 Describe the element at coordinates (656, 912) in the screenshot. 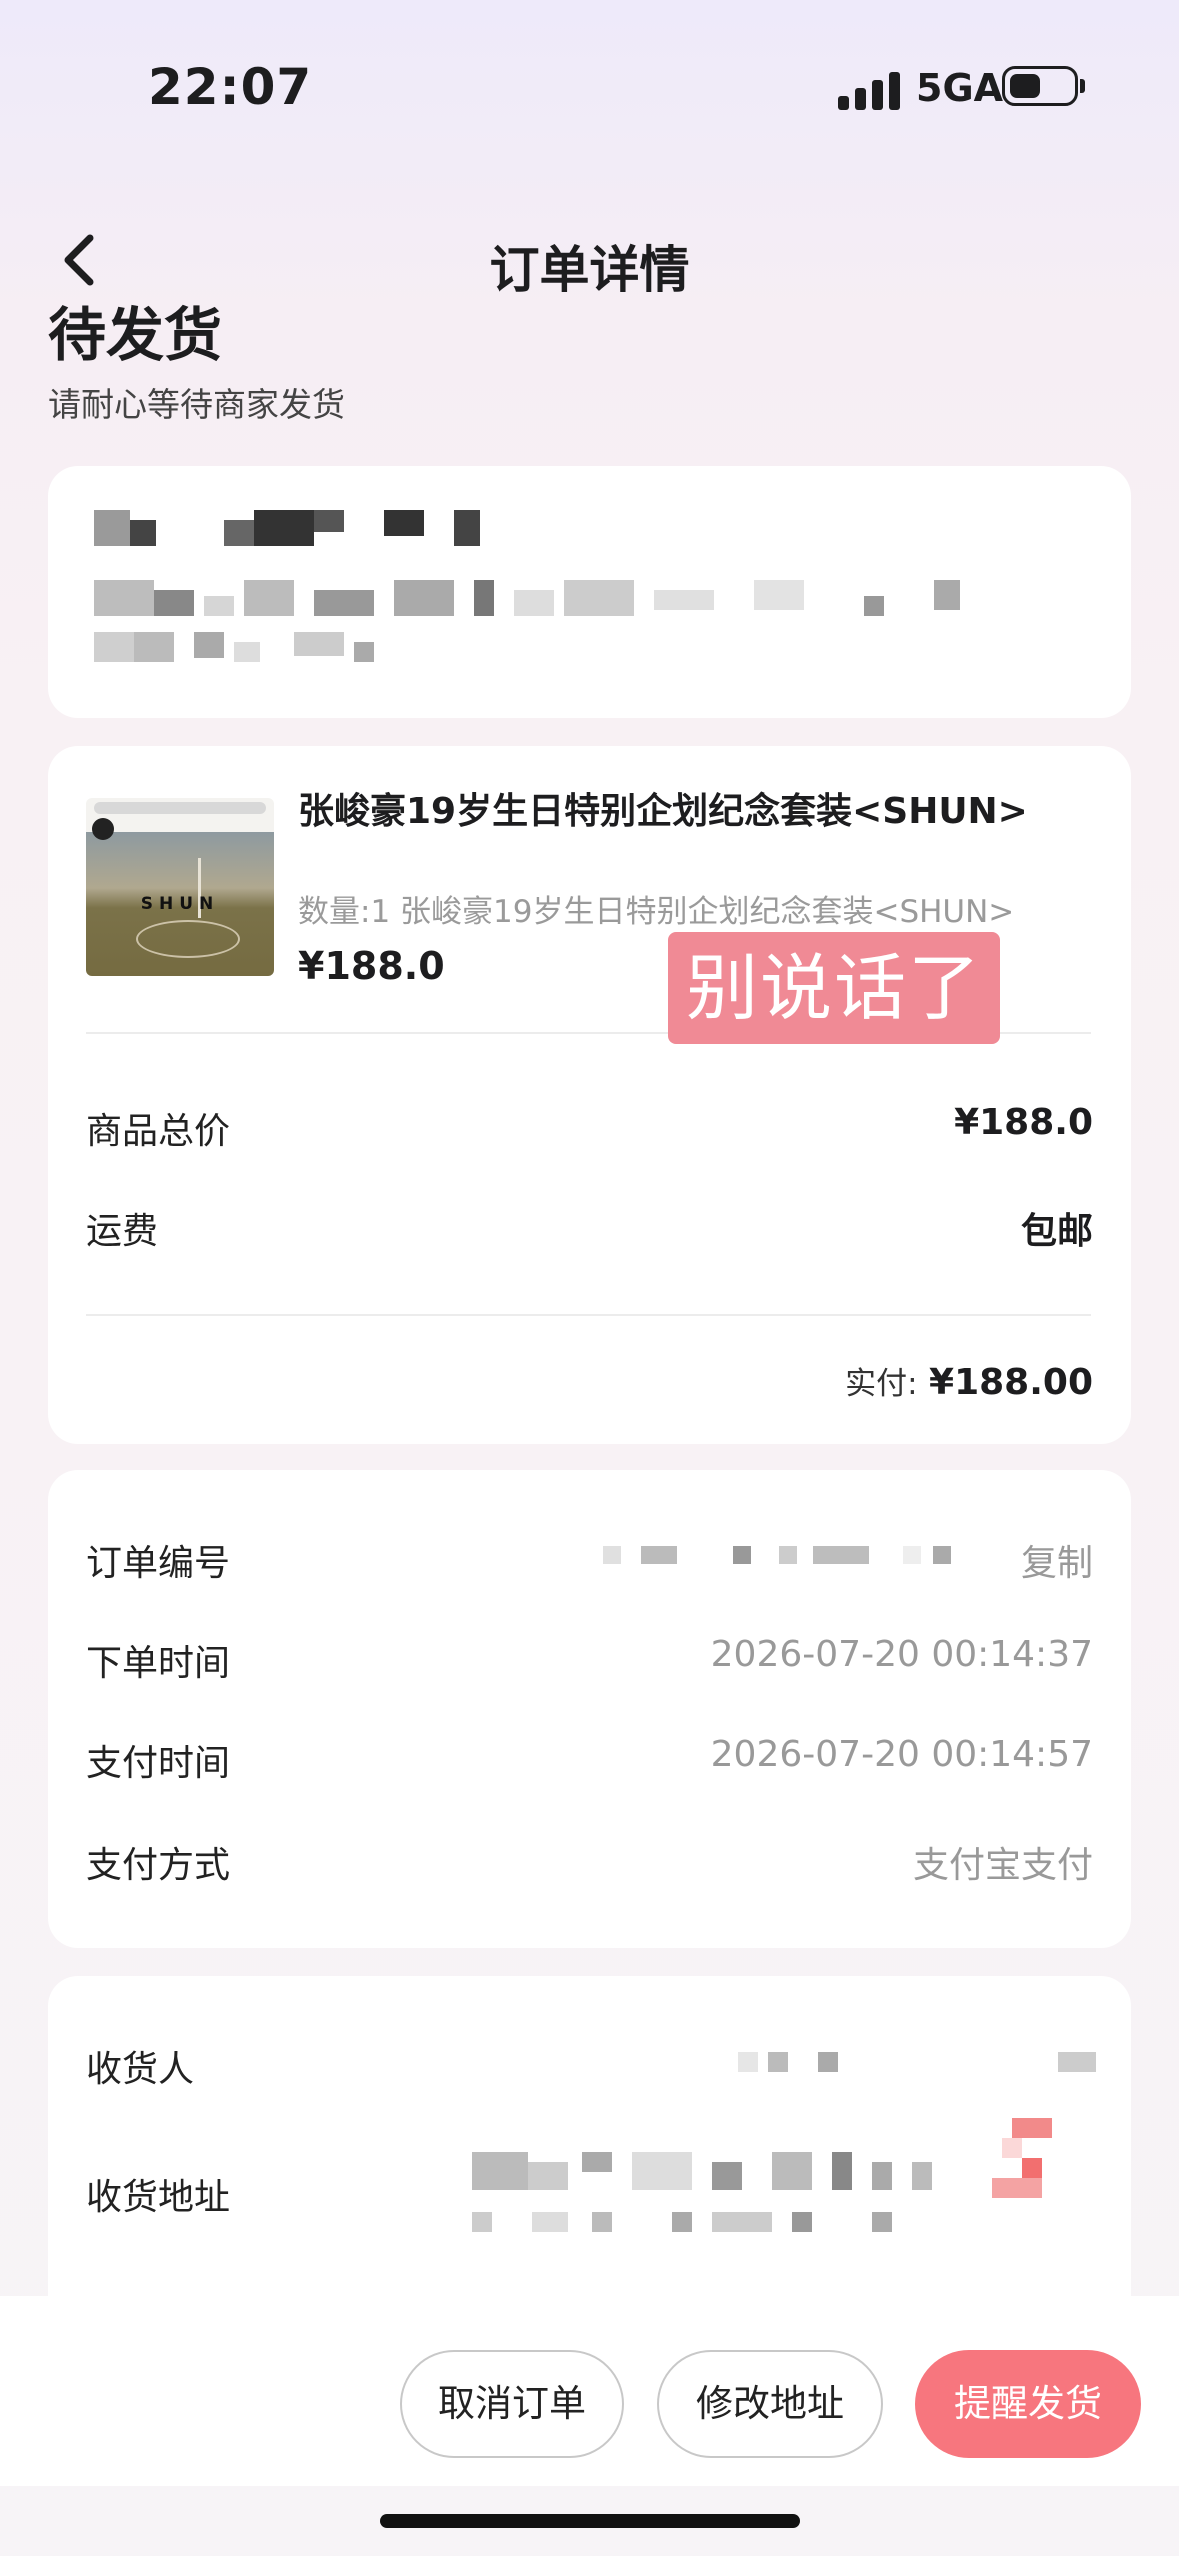

I see `product-spec: 数量:1 张峻豪19岁生日特别企划纪念套装<SHUN>` at that location.